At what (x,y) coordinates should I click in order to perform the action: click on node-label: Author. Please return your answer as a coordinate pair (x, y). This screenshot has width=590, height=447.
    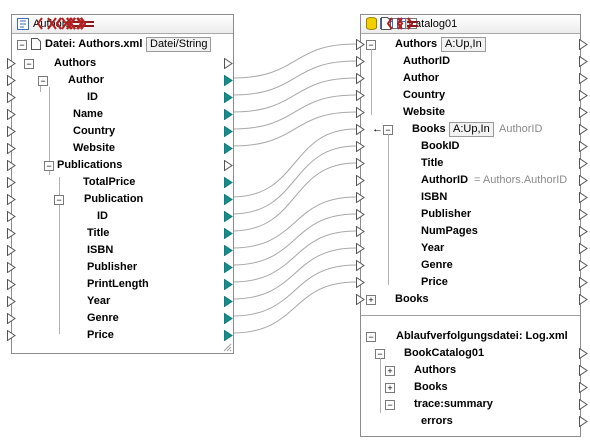
    Looking at the image, I should click on (86, 80).